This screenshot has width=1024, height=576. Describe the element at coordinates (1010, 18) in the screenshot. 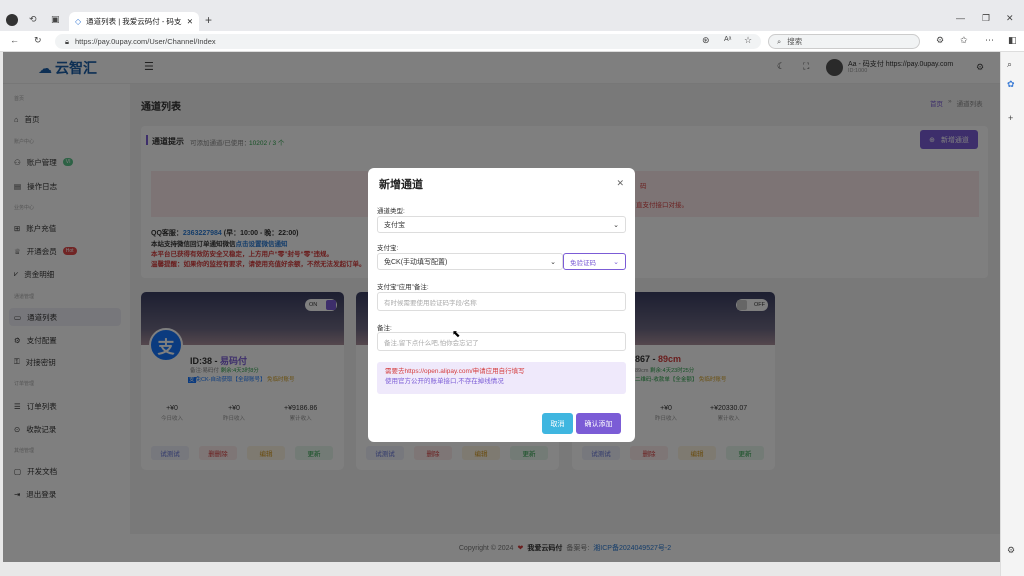

I see `window-close-icon: ✕` at that location.